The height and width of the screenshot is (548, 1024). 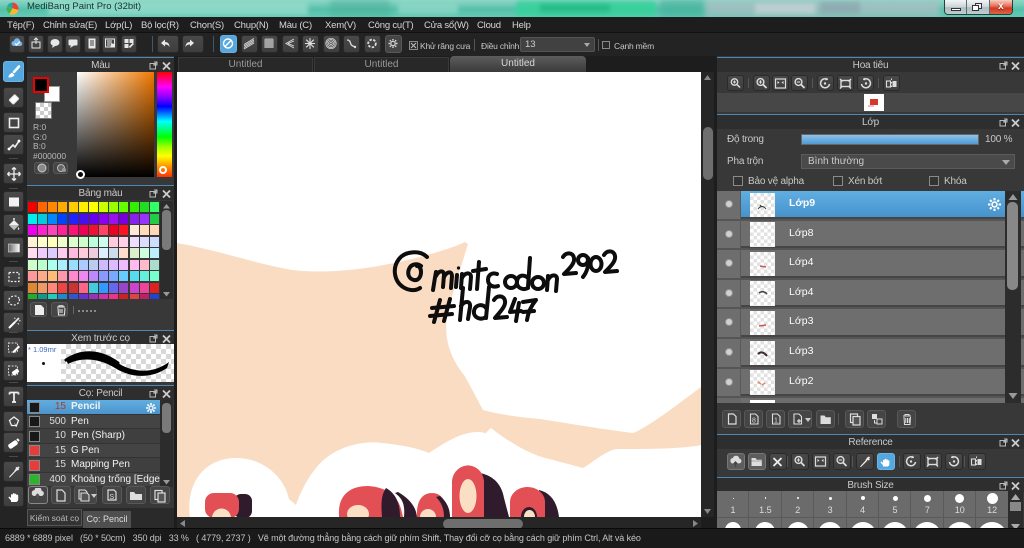 What do you see at coordinates (112, 497) in the screenshot?
I see `svg-text: S` at bounding box center [112, 497].